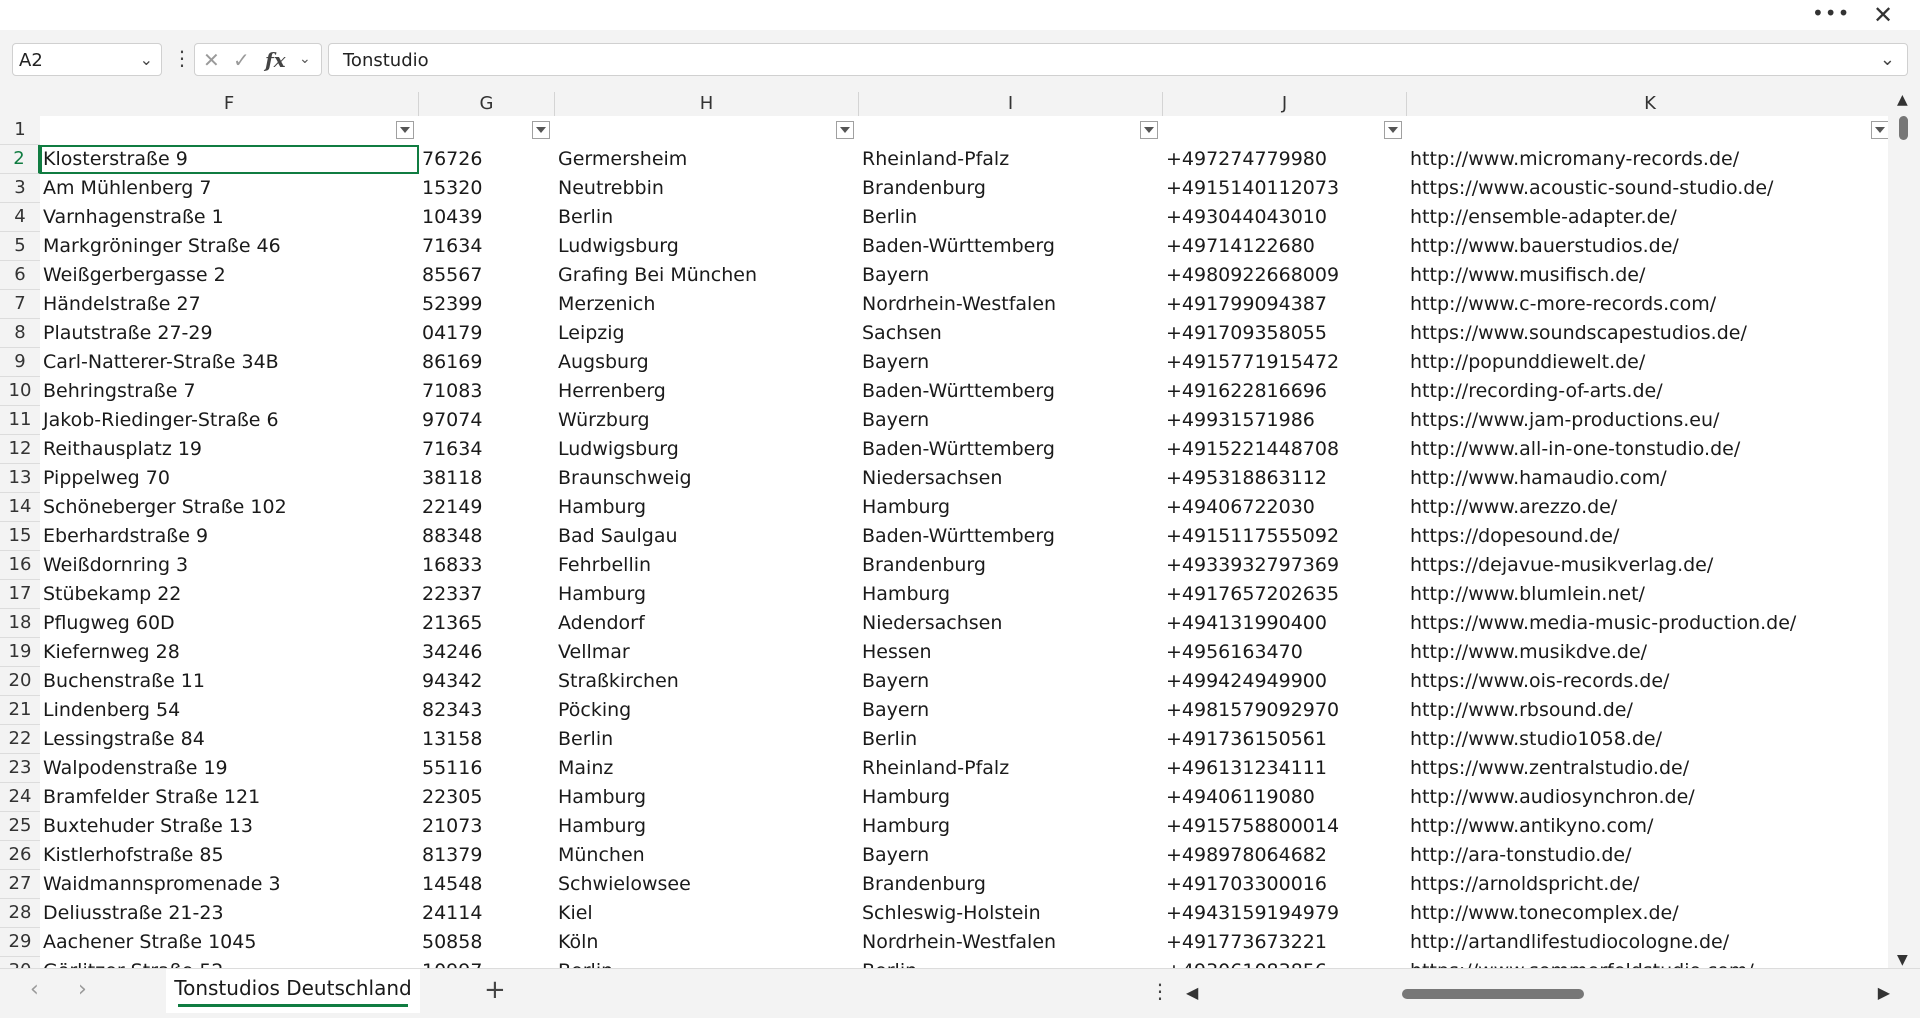 Image resolution: width=1920 pixels, height=1018 pixels. What do you see at coordinates (487, 362) in the screenshot?
I see `table-cell: 86169` at bounding box center [487, 362].